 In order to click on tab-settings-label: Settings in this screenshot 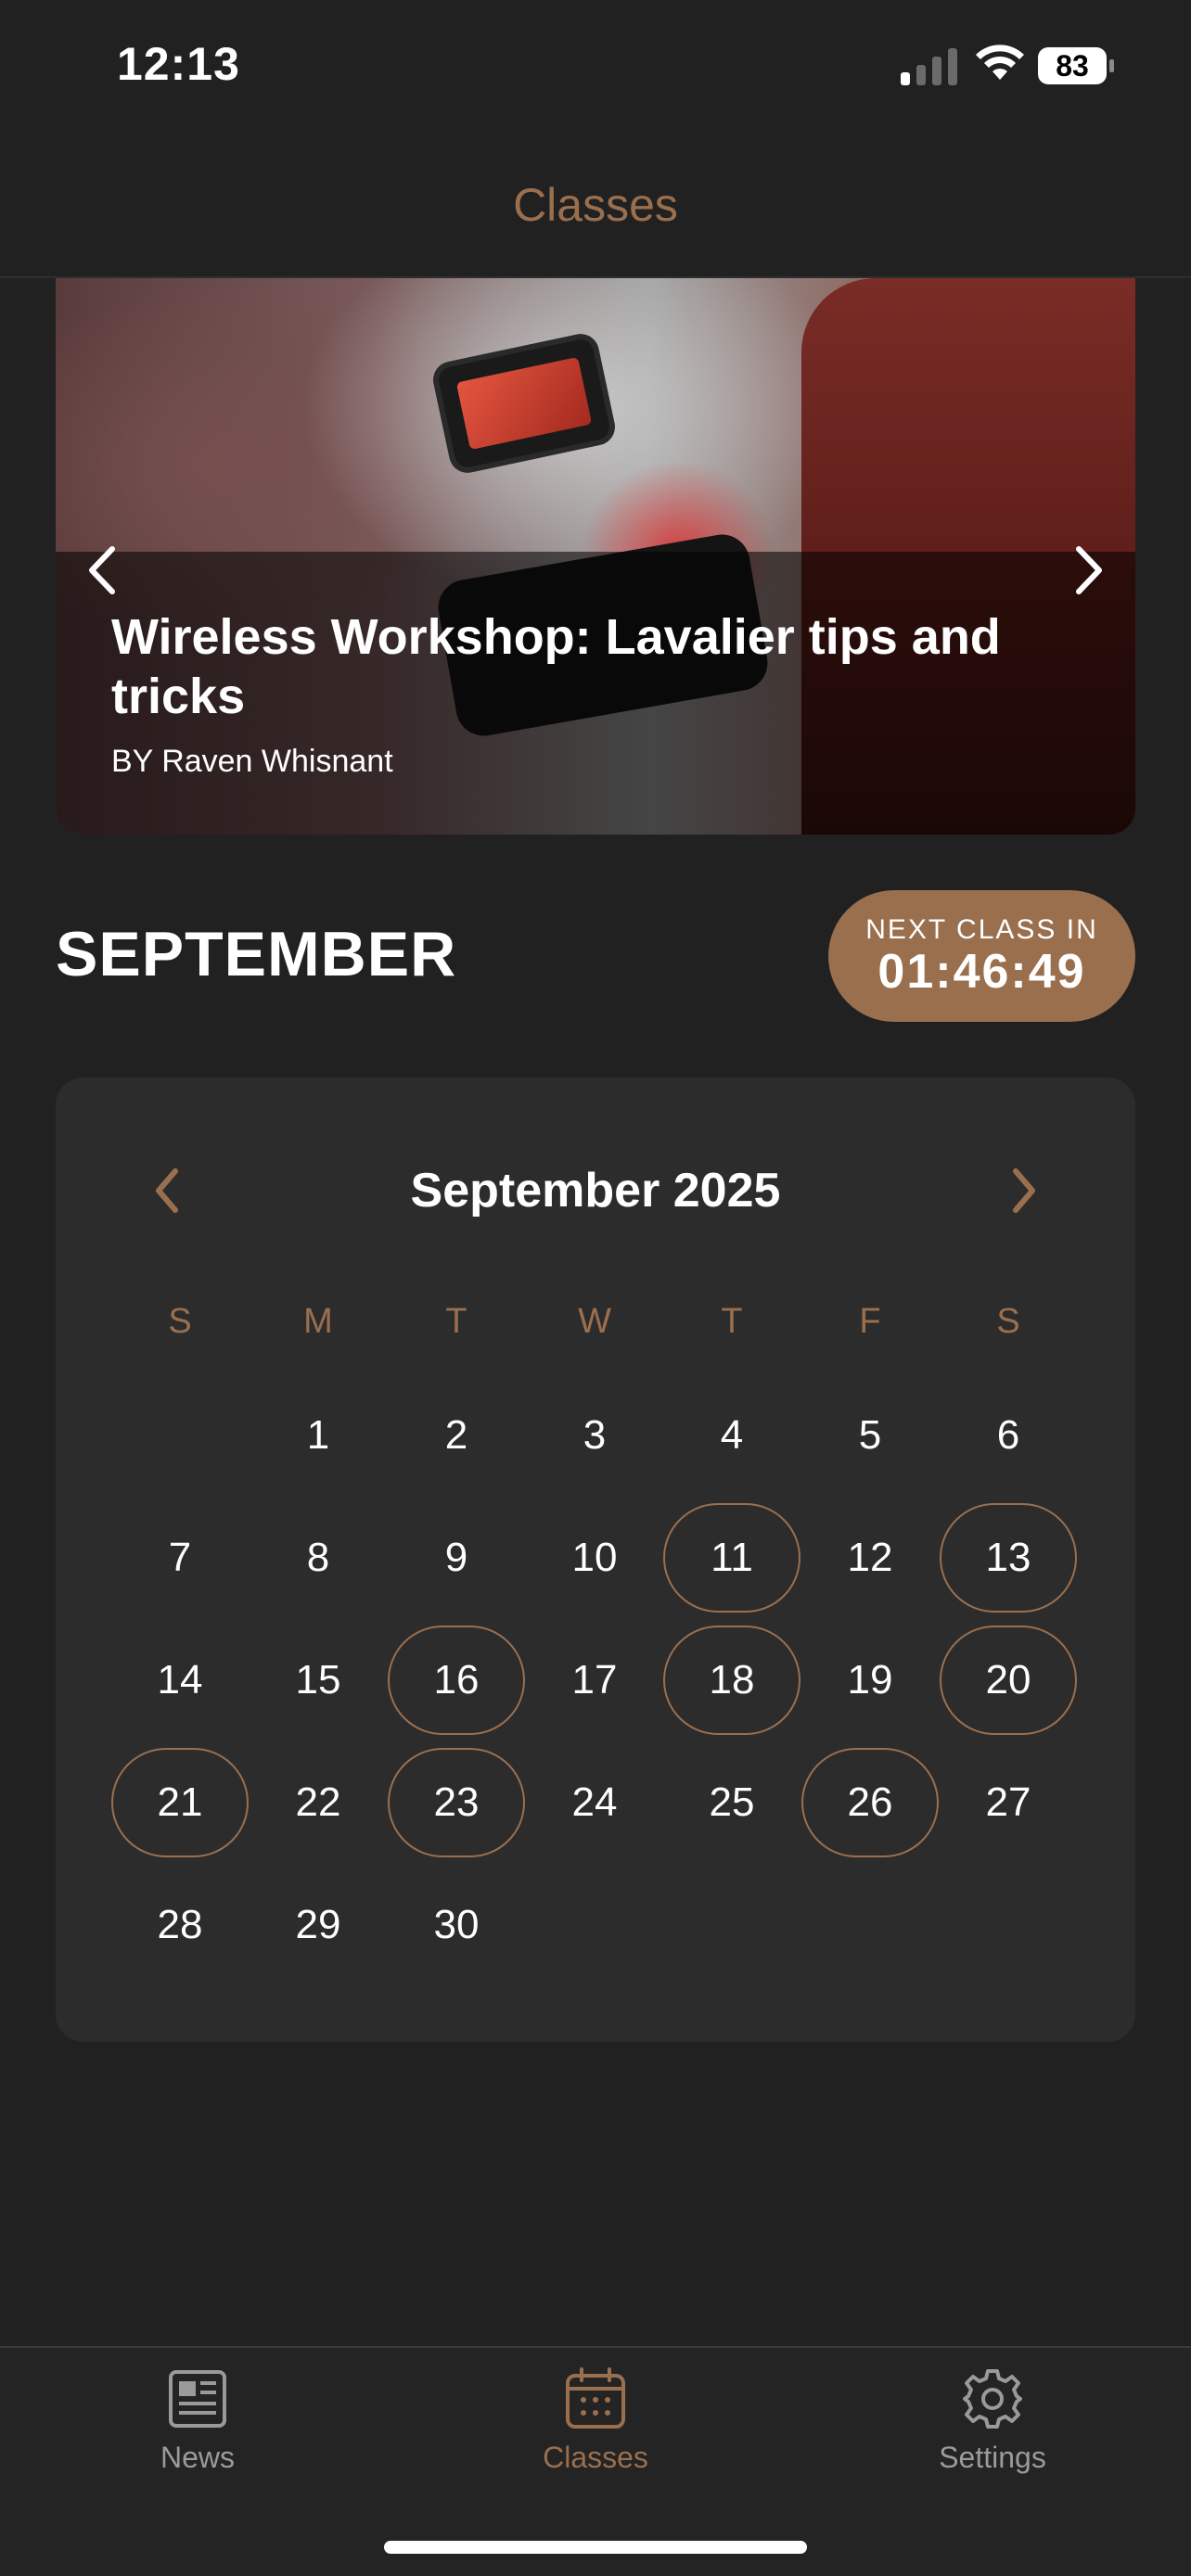, I will do `click(992, 2458)`.